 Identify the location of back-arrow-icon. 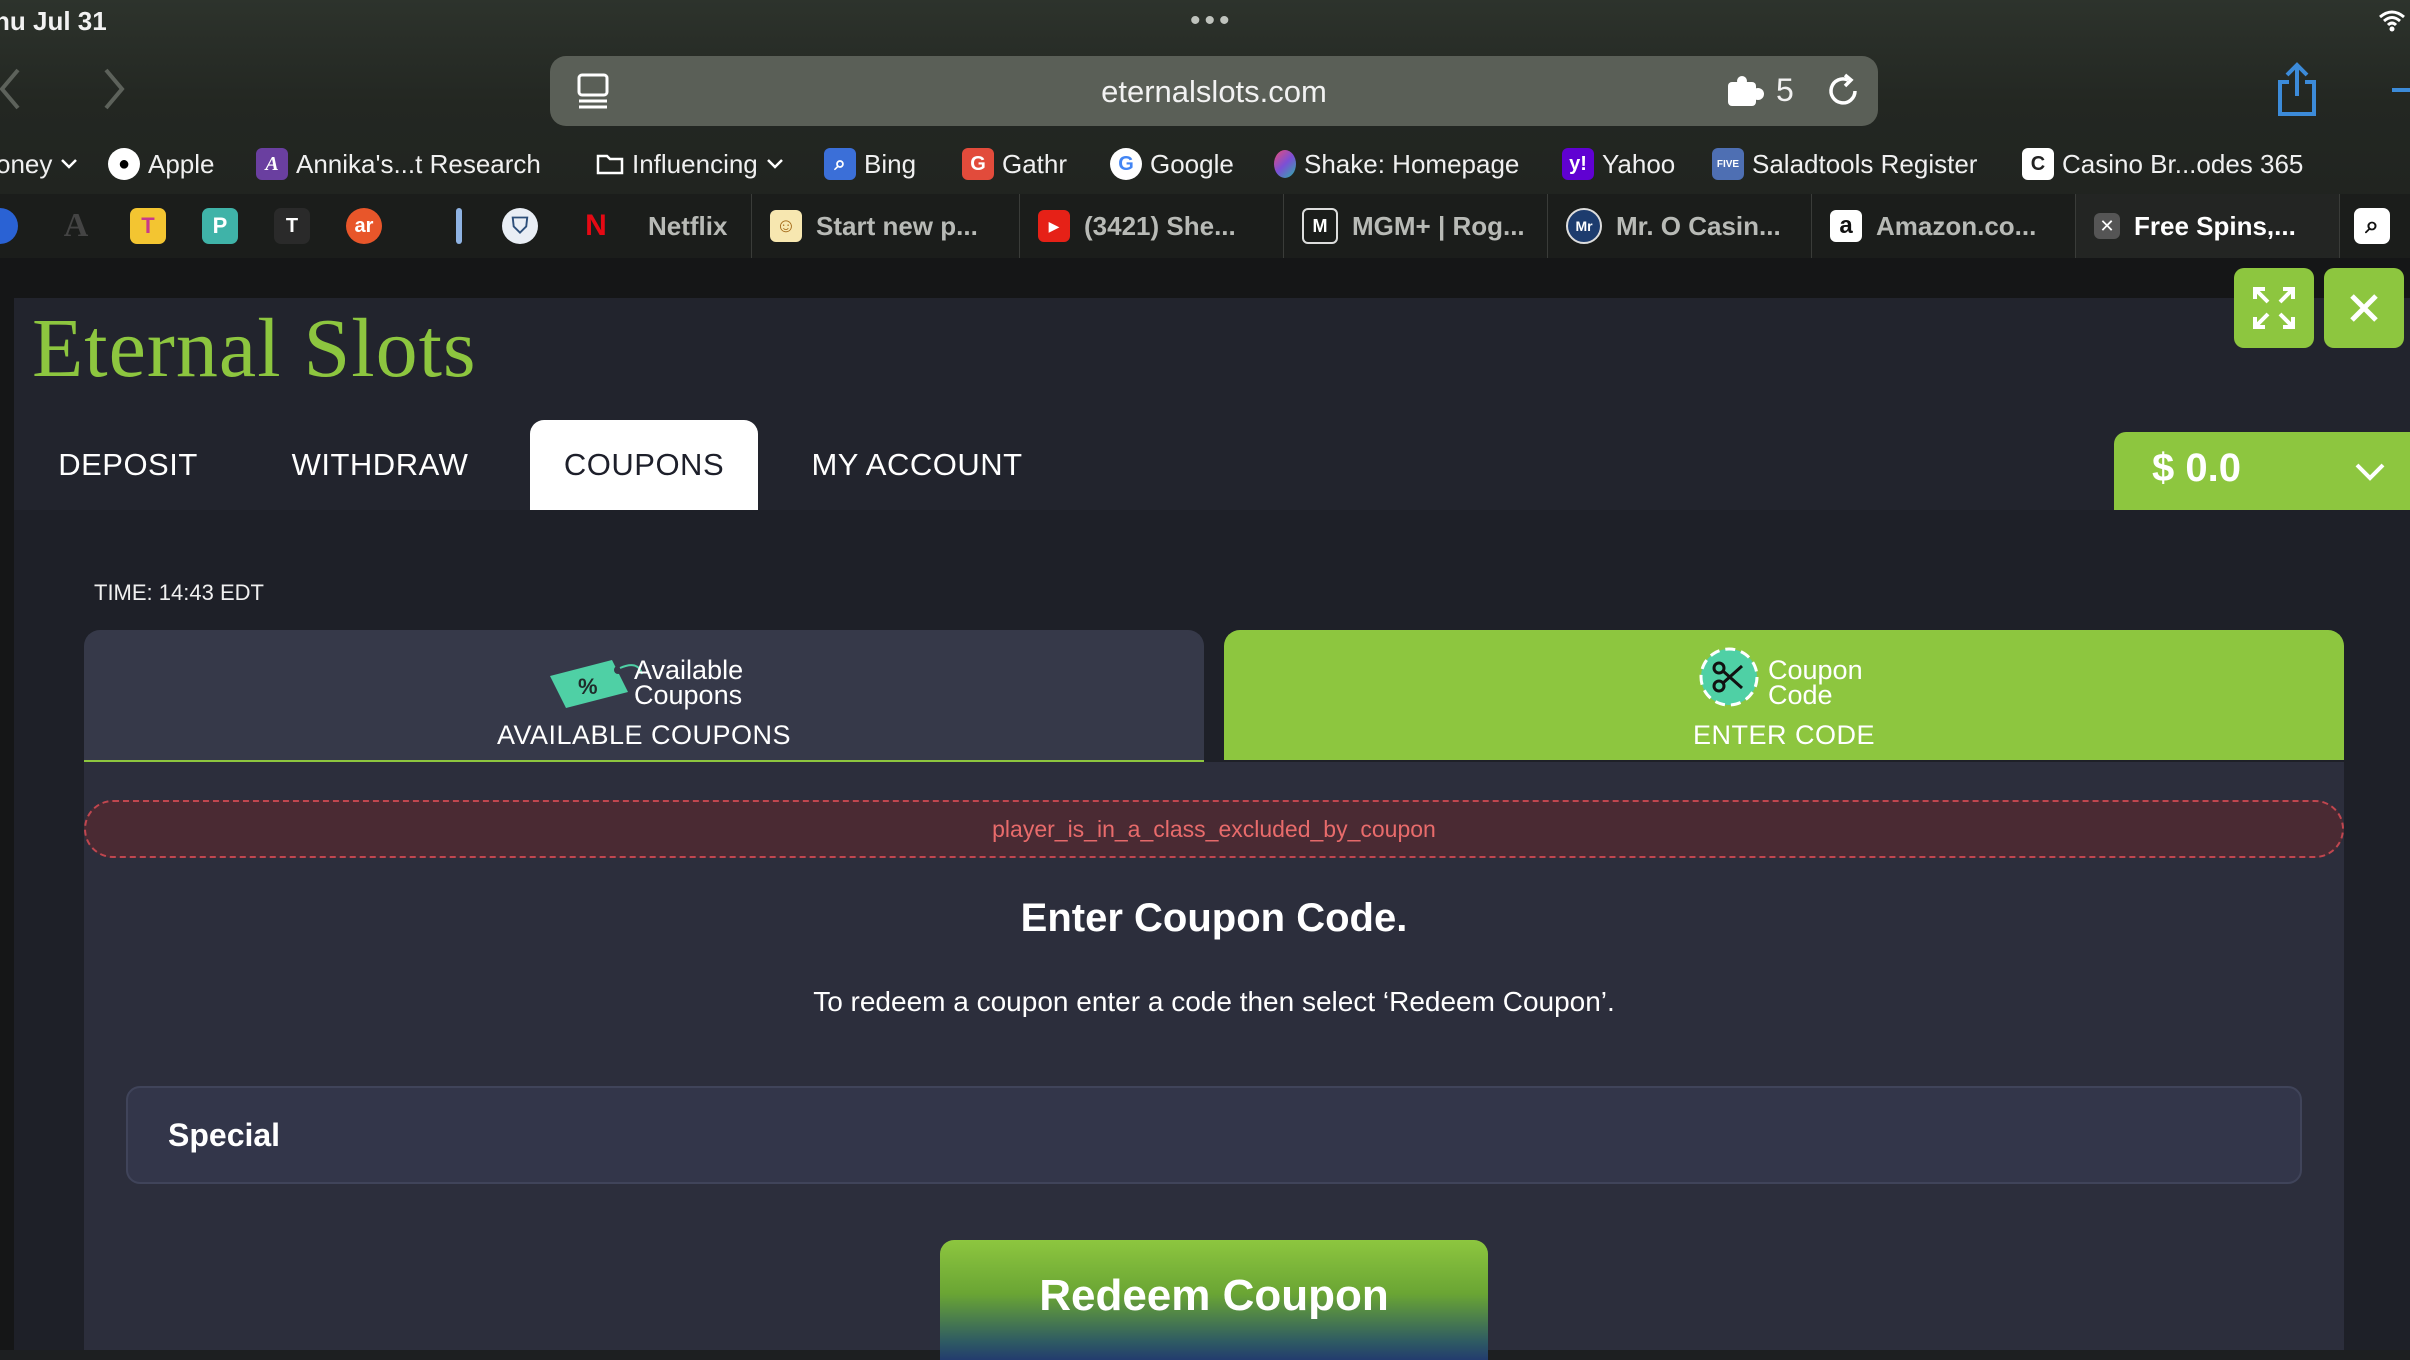
(12, 89).